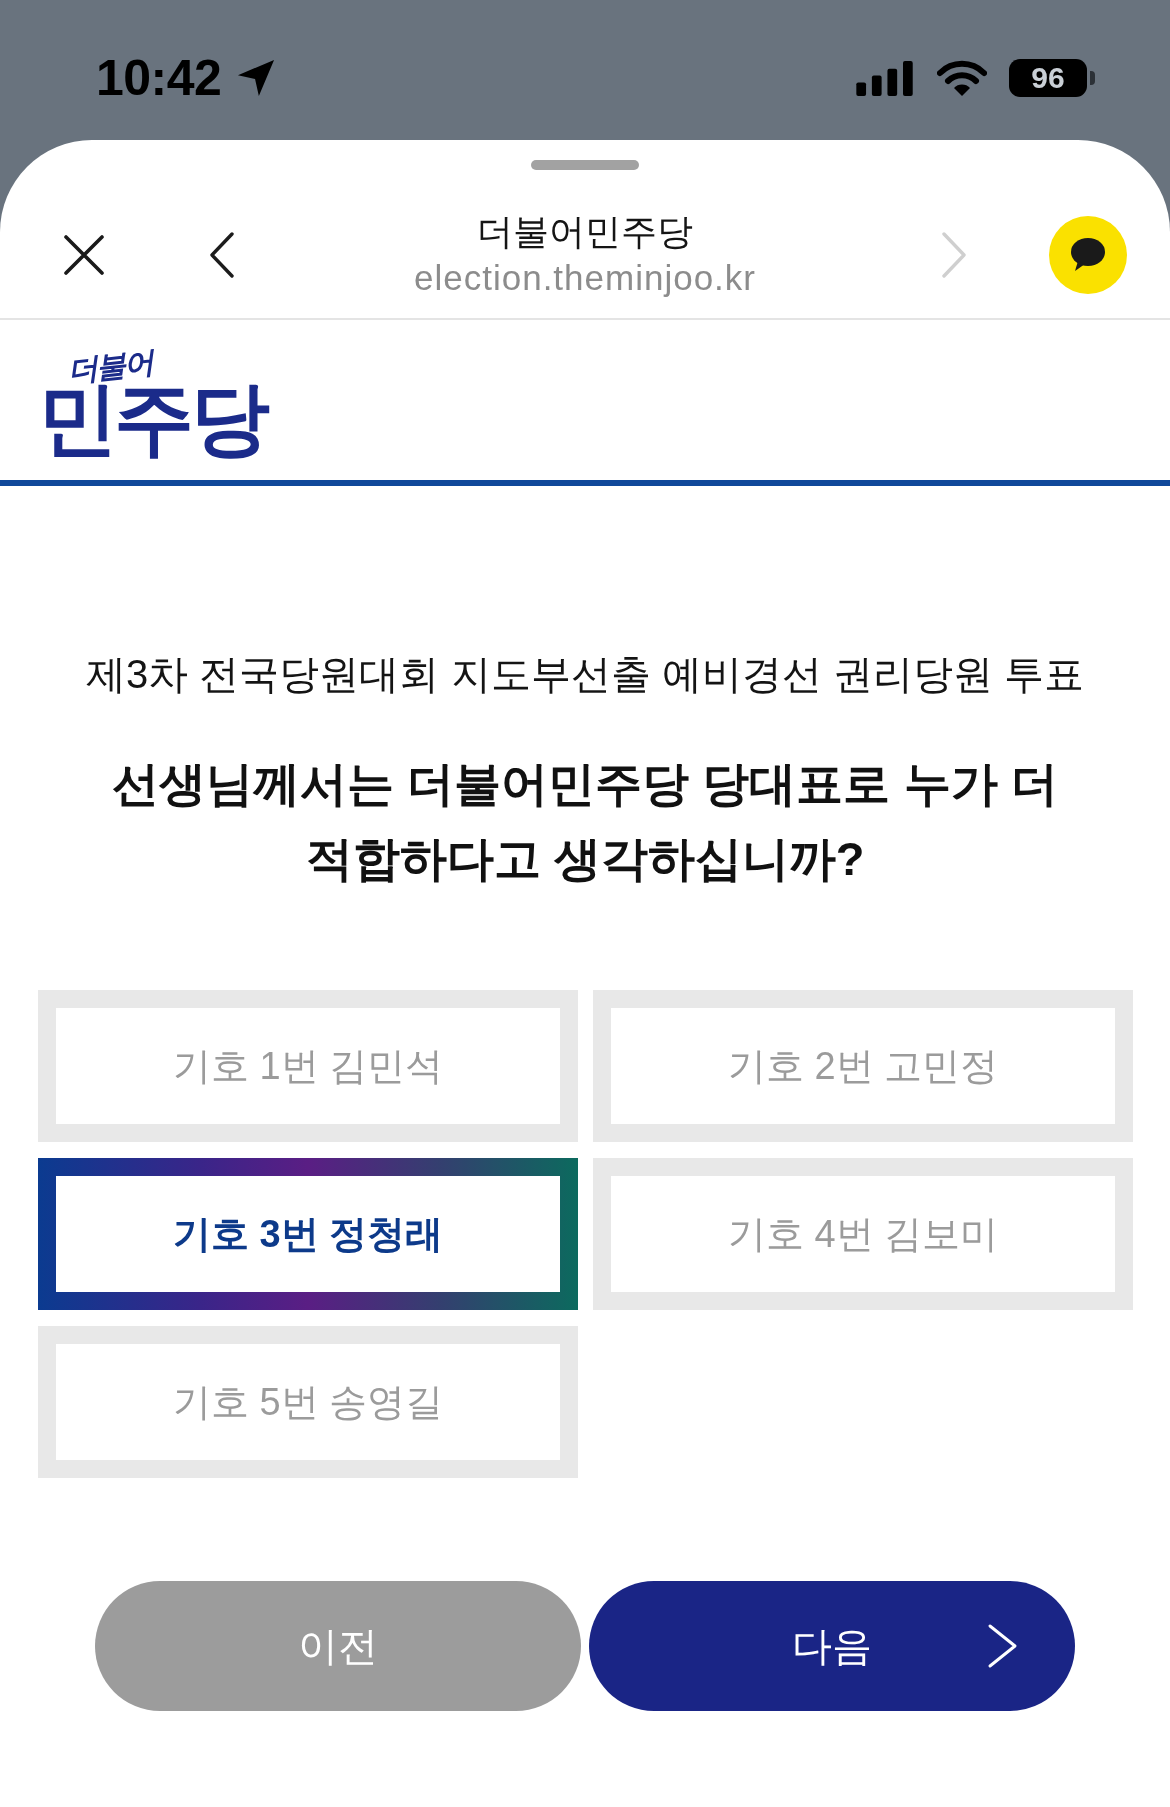  What do you see at coordinates (159, 78) in the screenshot?
I see `clock-time: 10:42` at bounding box center [159, 78].